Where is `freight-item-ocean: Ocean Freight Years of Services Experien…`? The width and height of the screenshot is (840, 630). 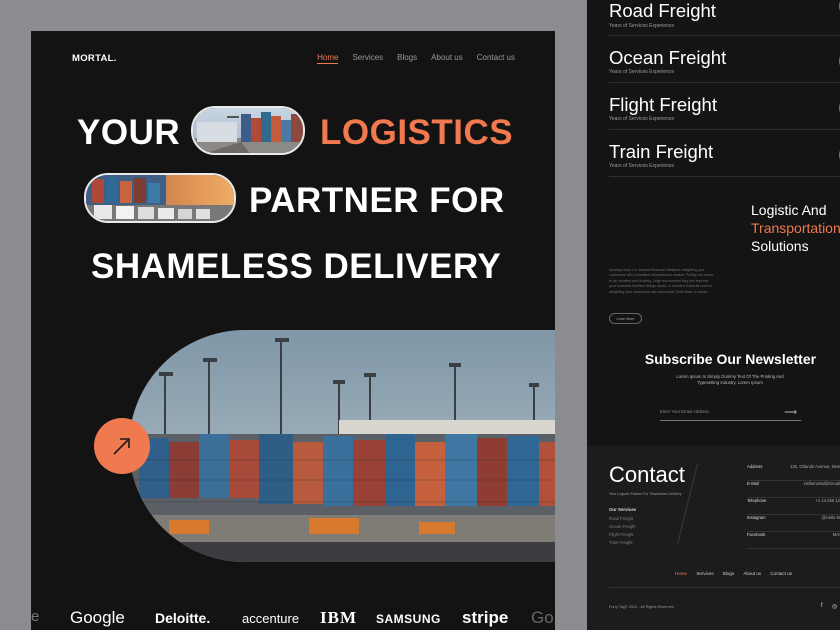 freight-item-ocean: Ocean Freight Years of Services Experien… is located at coordinates (724, 59).